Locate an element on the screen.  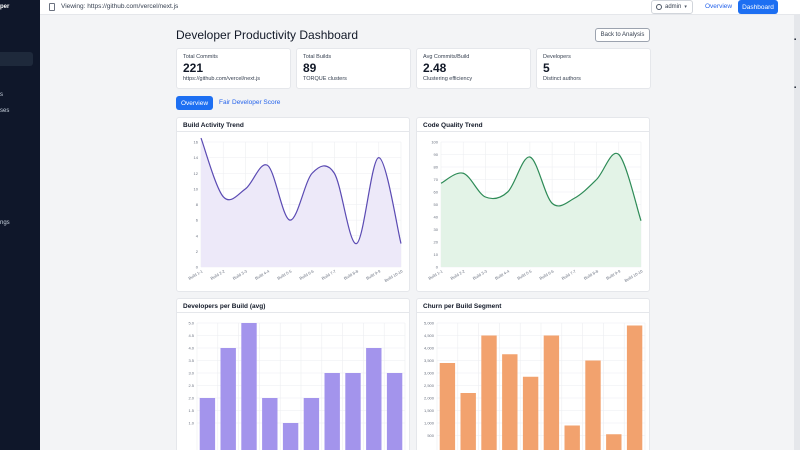
y-tick-label: 3,000 is located at coordinates (429, 373).